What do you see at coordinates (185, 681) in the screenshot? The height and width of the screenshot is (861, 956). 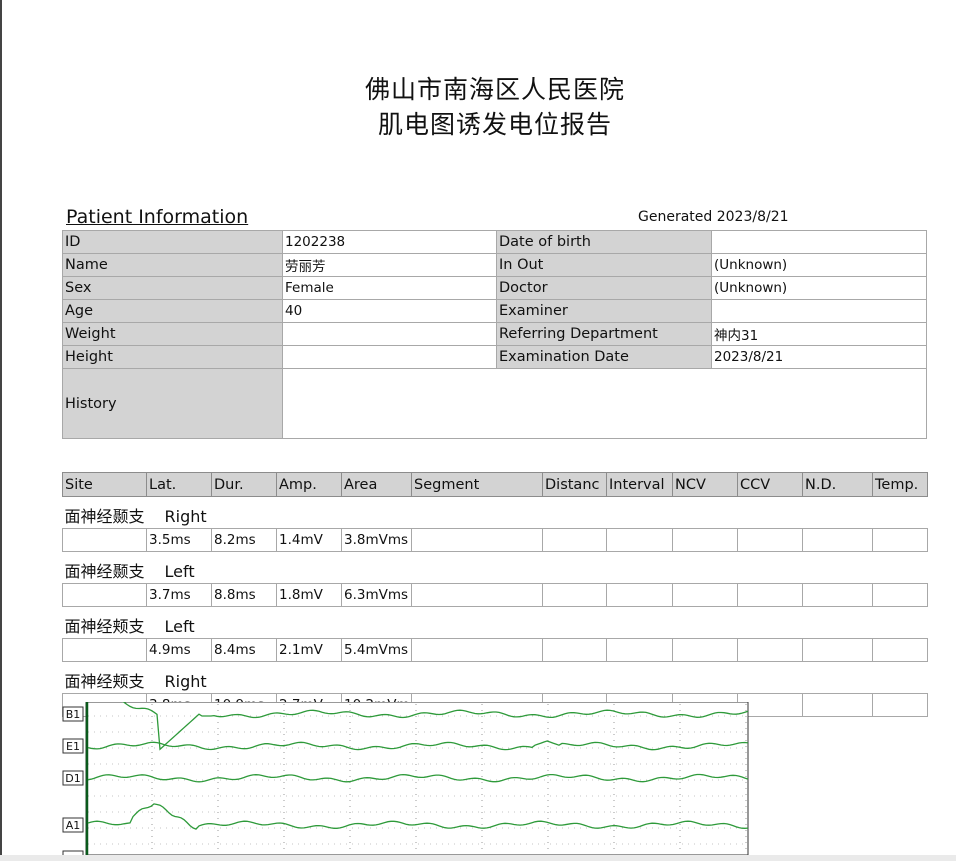 I see `nerve-side: Right` at bounding box center [185, 681].